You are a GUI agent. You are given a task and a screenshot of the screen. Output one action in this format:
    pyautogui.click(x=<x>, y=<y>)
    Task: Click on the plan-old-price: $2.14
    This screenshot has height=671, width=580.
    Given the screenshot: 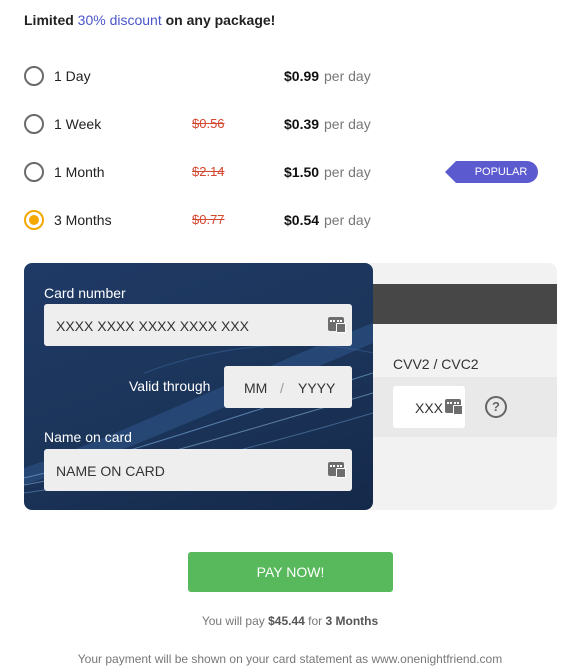 What is the action you would take?
    pyautogui.click(x=208, y=171)
    